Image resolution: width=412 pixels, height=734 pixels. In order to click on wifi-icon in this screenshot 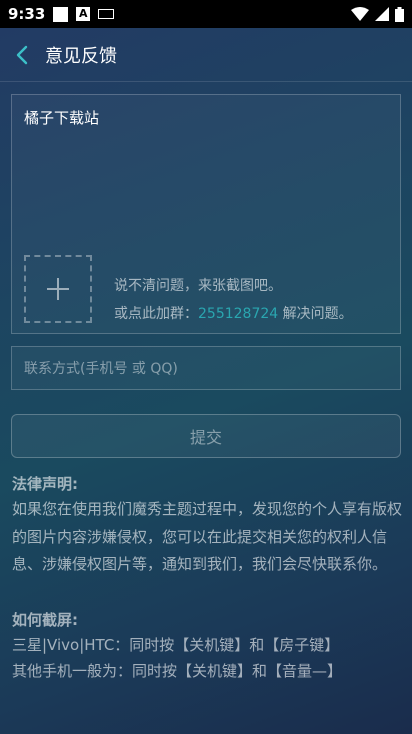, I will do `click(360, 14)`.